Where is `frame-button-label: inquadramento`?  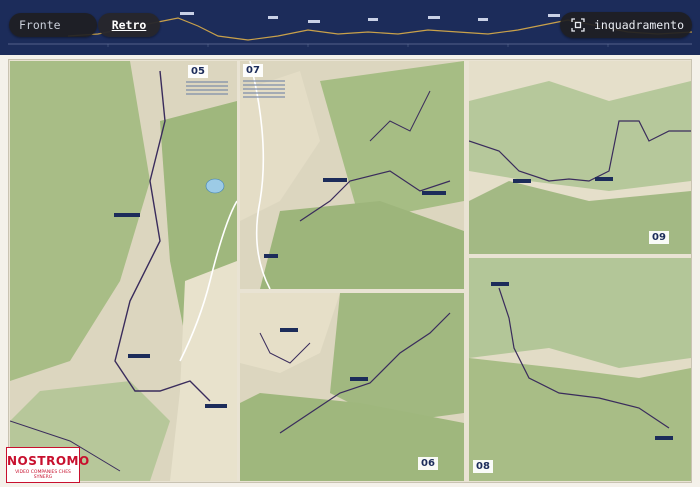
frame-button-label: inquadramento is located at coordinates (639, 25).